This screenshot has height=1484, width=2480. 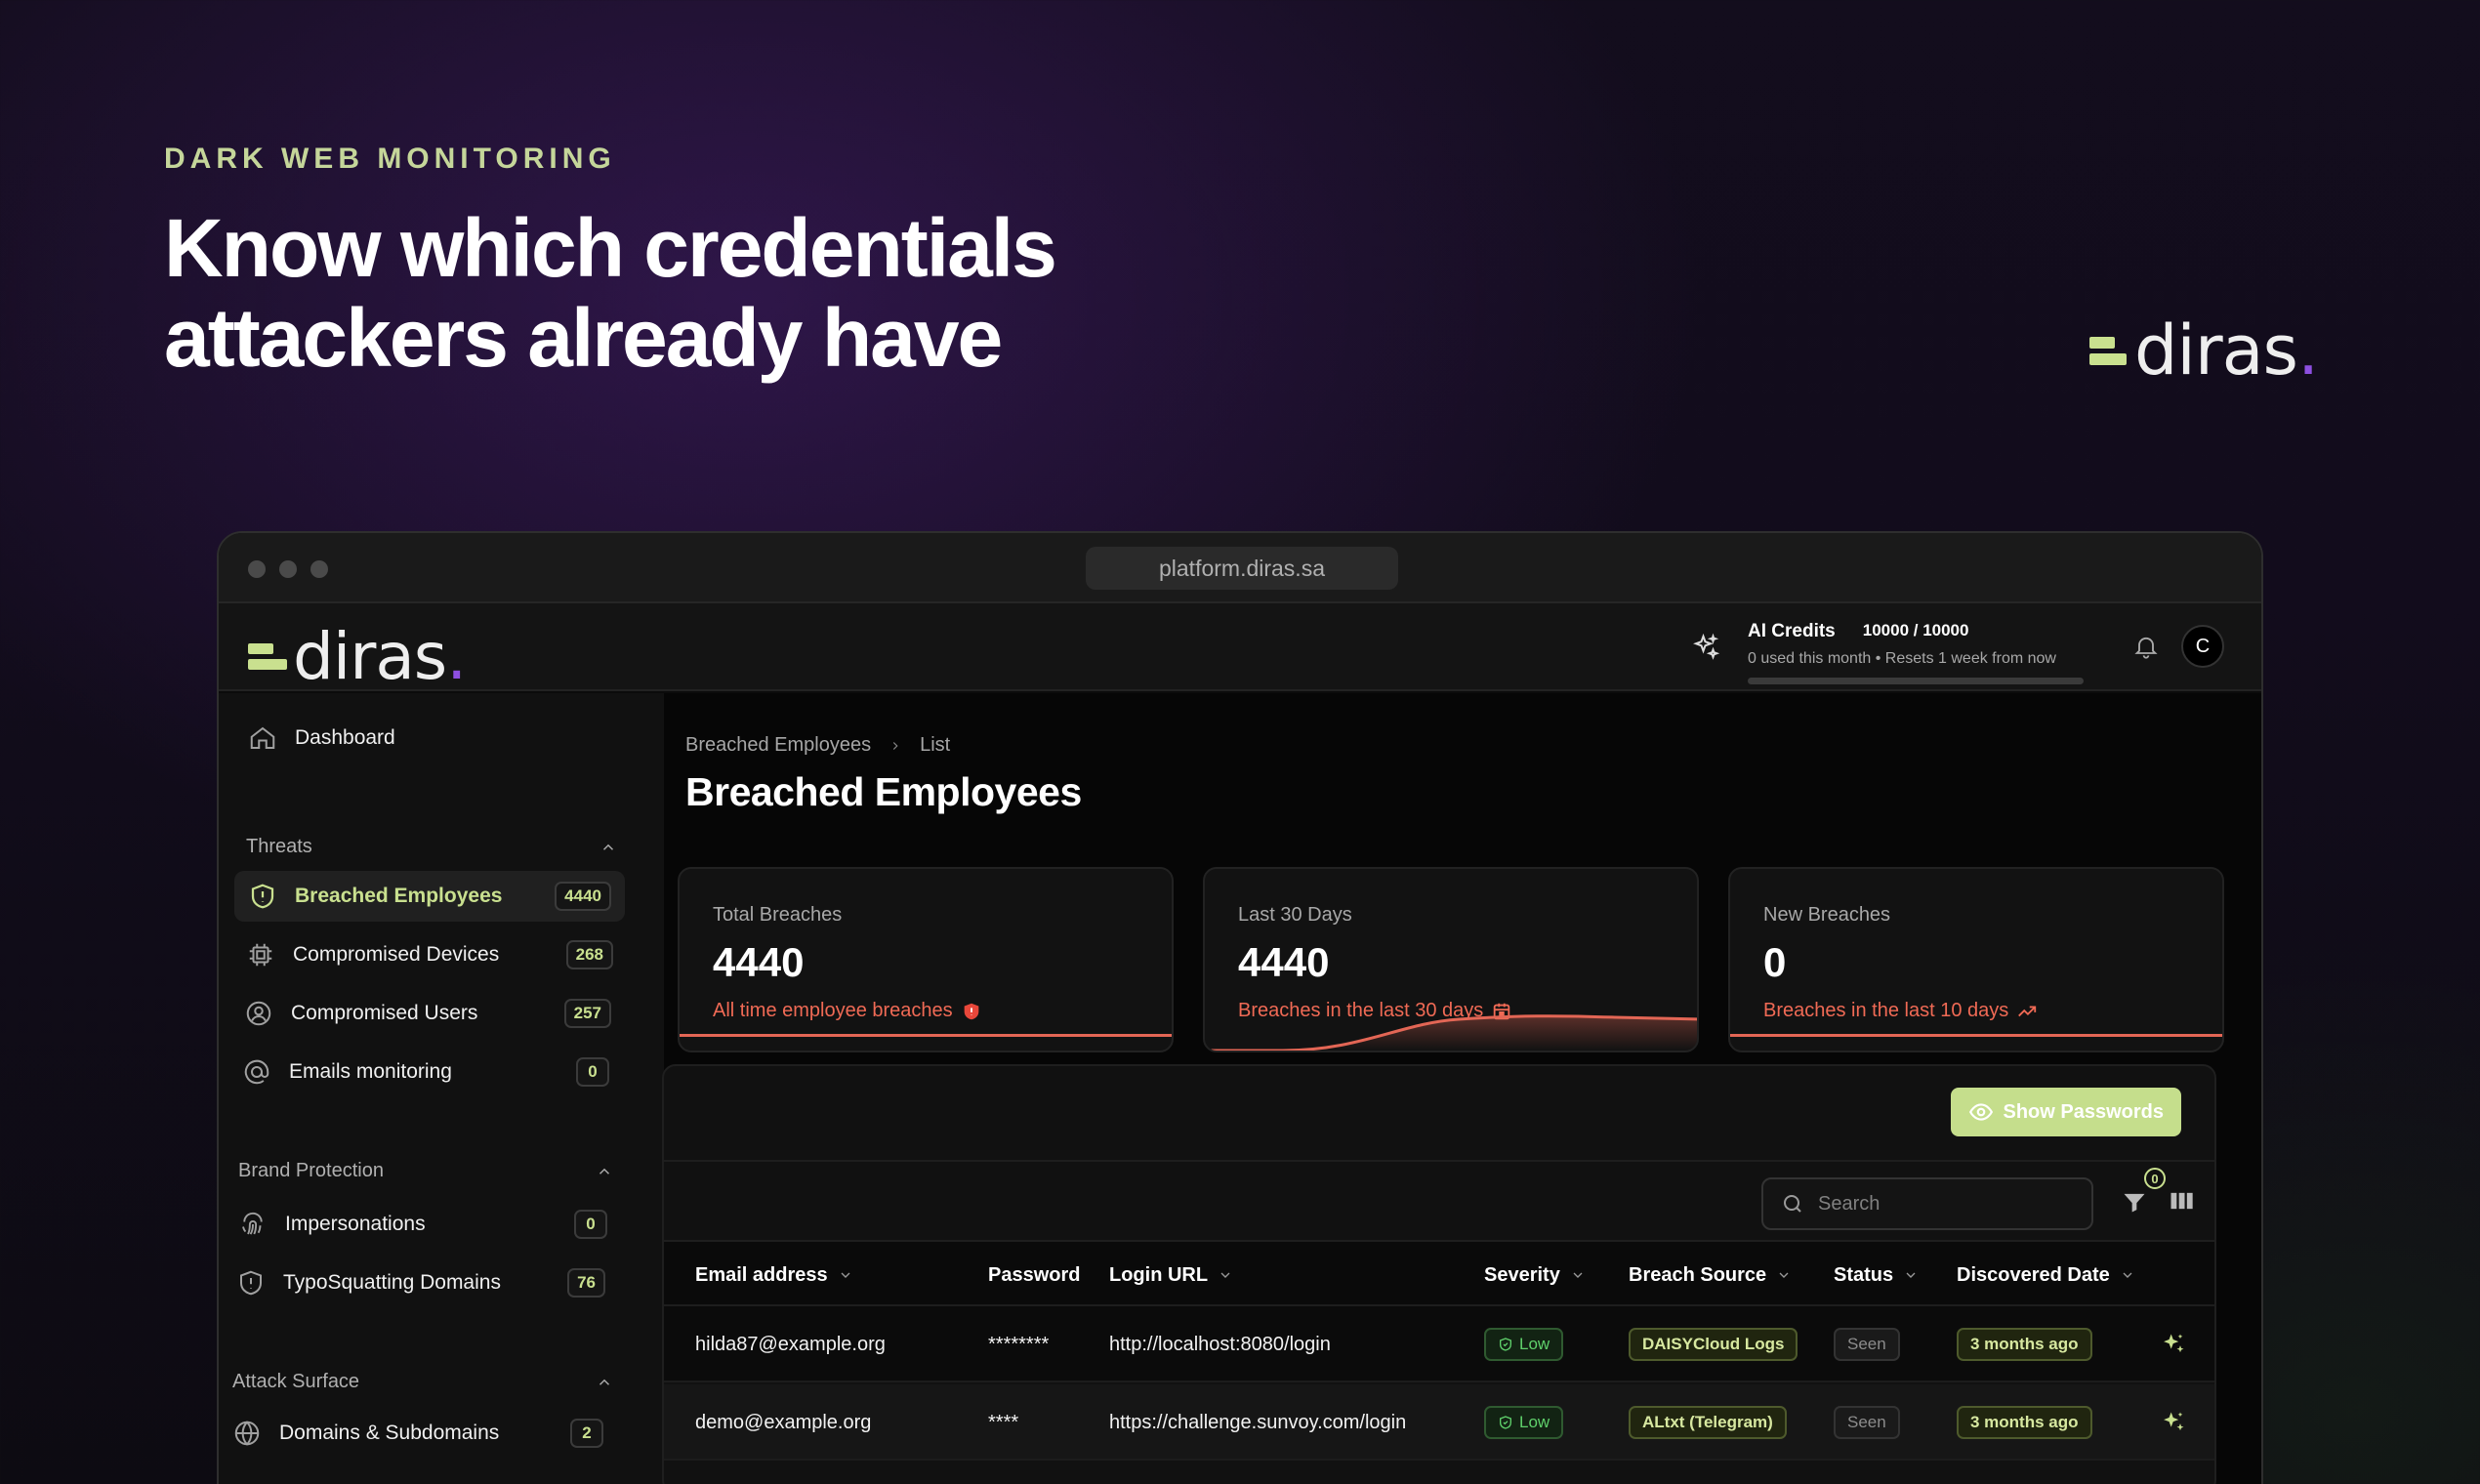 I want to click on sidebar-item-compromised-devices: Compromised Devices 268, so click(x=429, y=955).